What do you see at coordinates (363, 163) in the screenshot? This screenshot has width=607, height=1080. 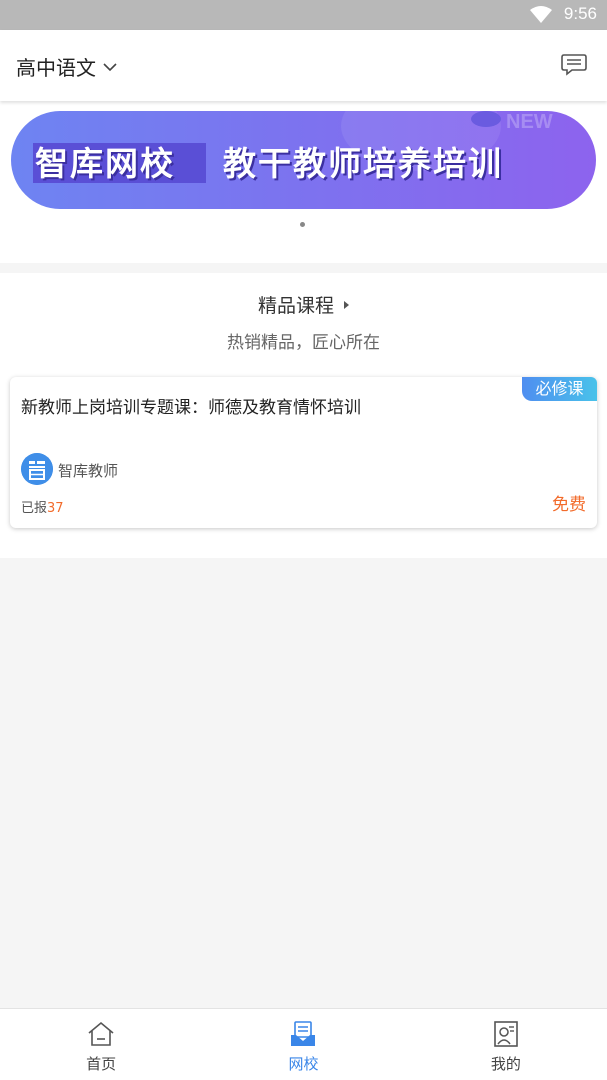 I see `banner-title-right: 教干教师培养培训` at bounding box center [363, 163].